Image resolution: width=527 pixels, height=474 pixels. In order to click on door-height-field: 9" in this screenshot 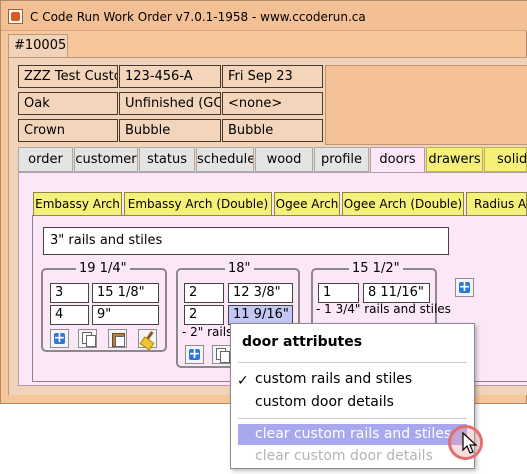, I will do `click(125, 315)`.